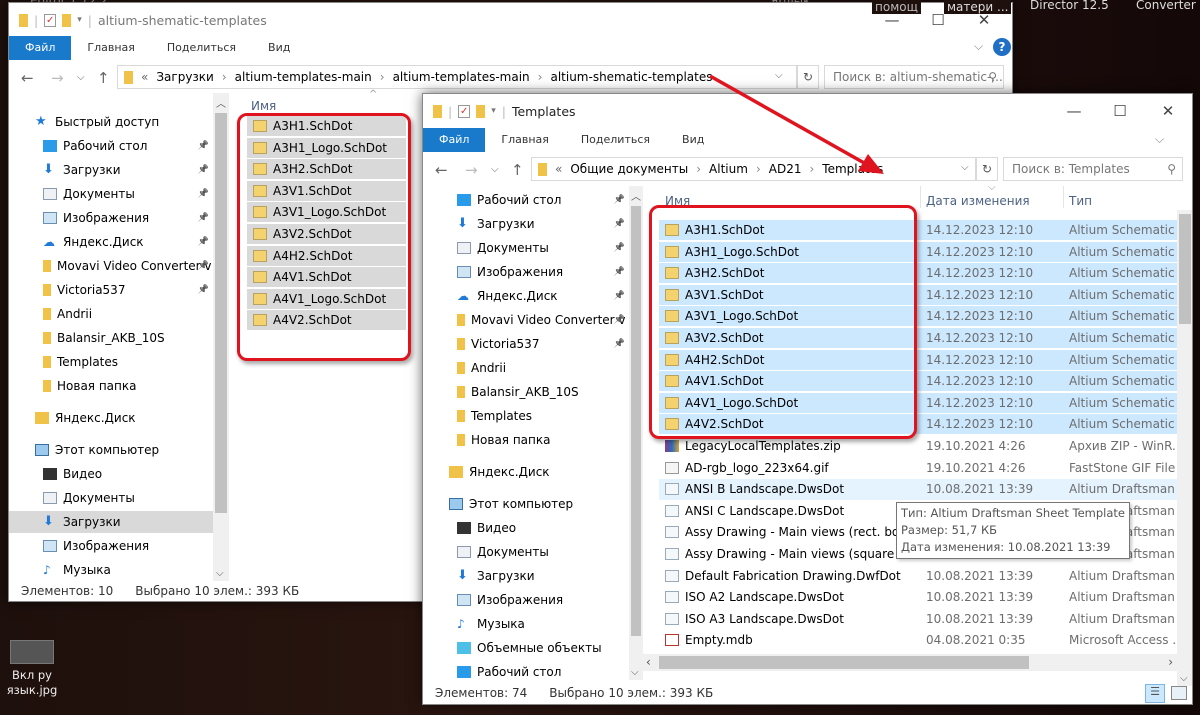  Describe the element at coordinates (896, 7) in the screenshot. I see `desktop-label: помощ` at that location.